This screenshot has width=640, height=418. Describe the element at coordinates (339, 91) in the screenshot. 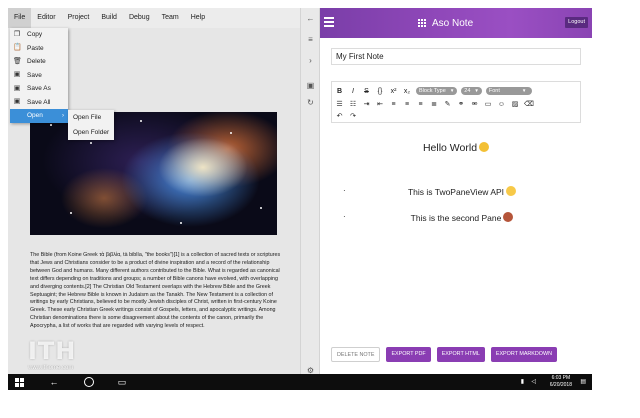

I see `bold-button: B` at that location.